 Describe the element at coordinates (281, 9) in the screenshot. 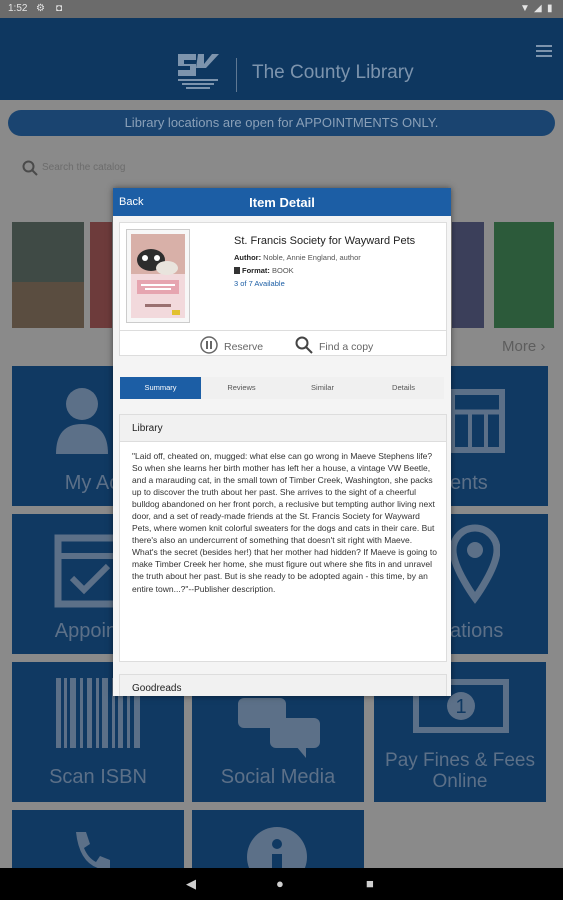

I see `status-bar: 1:52 ⚙ ◘ ▼ ◢ ▮` at that location.